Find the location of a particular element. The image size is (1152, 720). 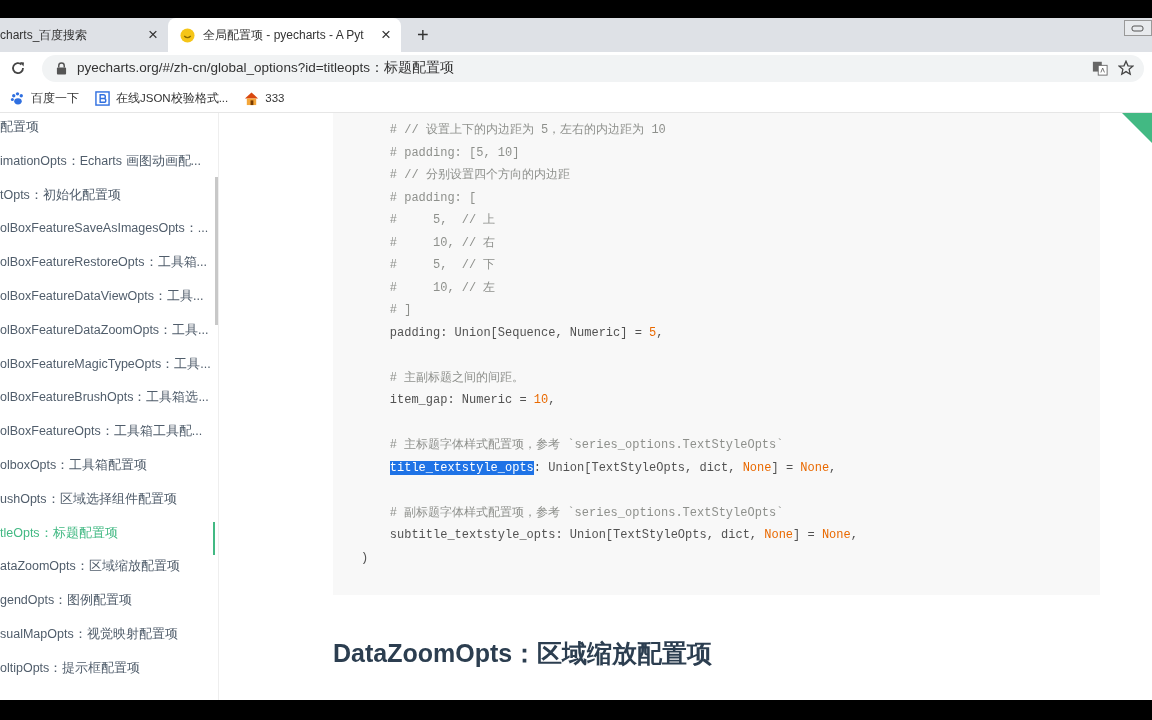

code-line: subtitle_textstyle_opts: Union[TextStyleOpts, dict, None] = None, is located at coordinates (623, 535).